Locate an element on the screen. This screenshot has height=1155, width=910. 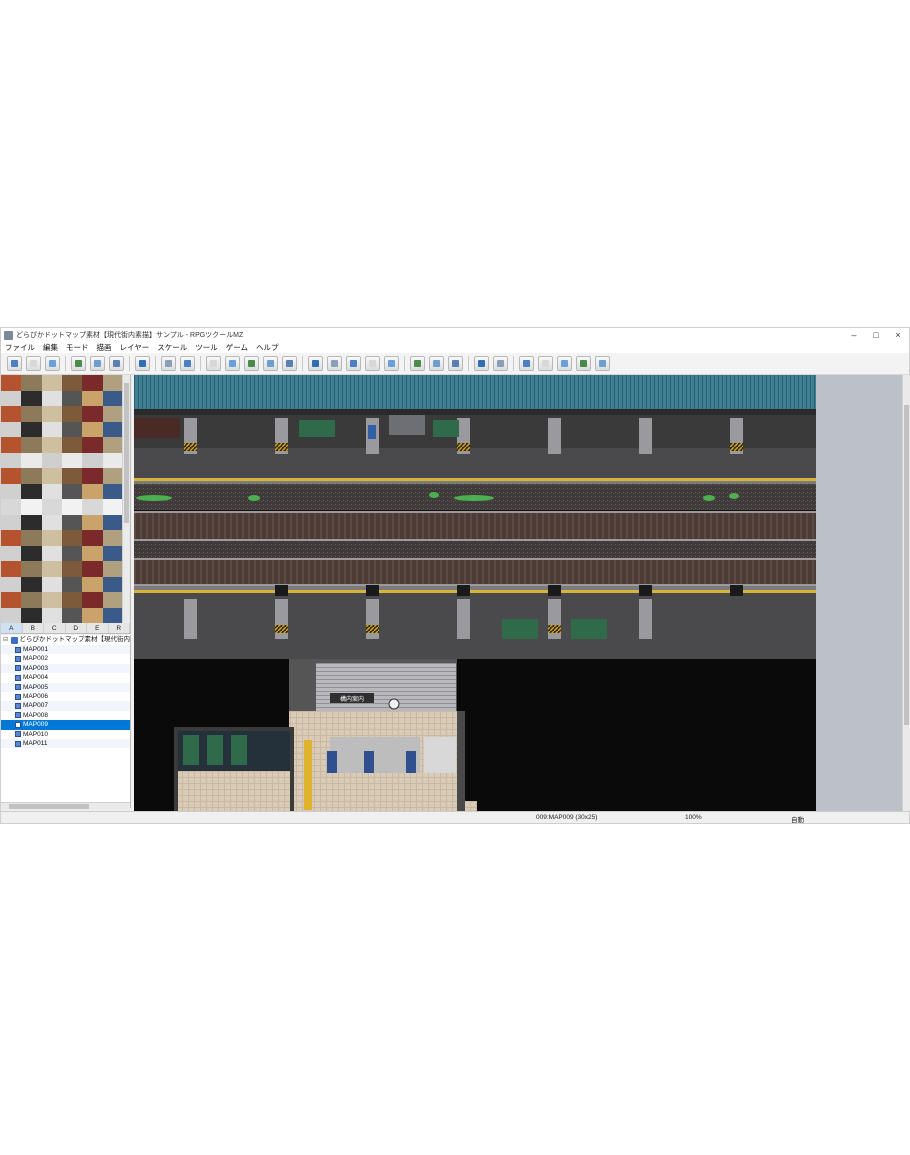
tileset-grid is located at coordinates (62, 499).